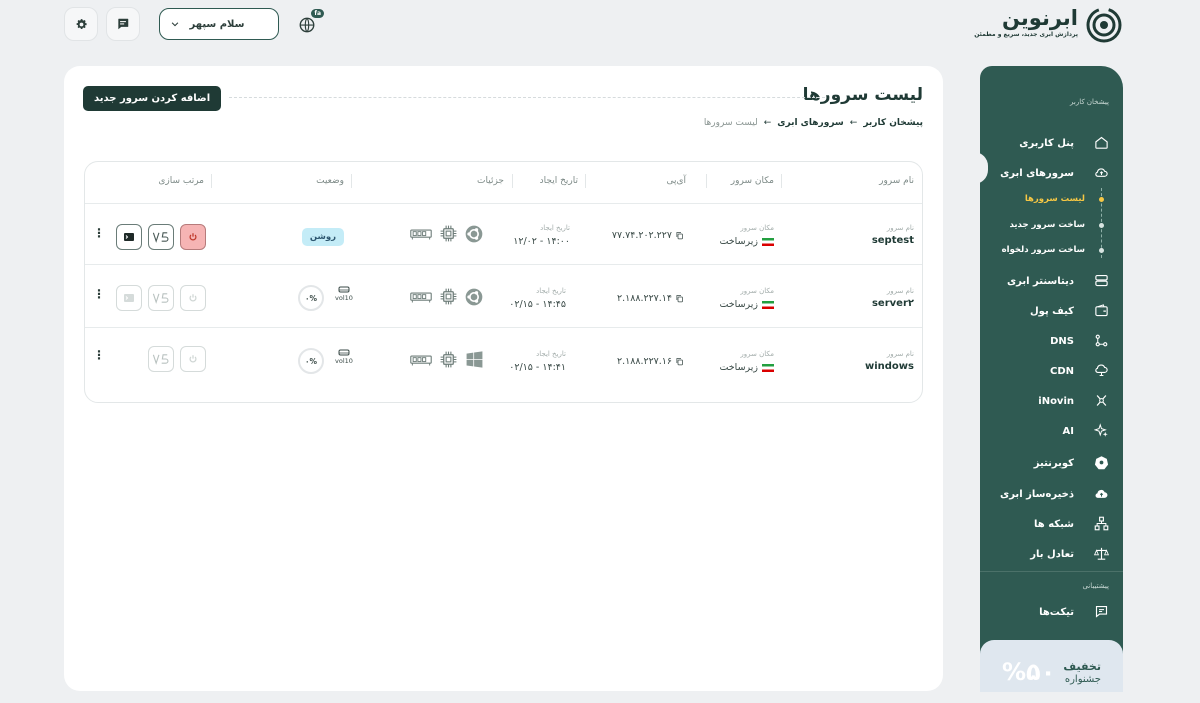  What do you see at coordinates (650, 298) in the screenshot?
I see `server-ip: ۲.۱۸۸.۲۲۷.۱۴` at bounding box center [650, 298].